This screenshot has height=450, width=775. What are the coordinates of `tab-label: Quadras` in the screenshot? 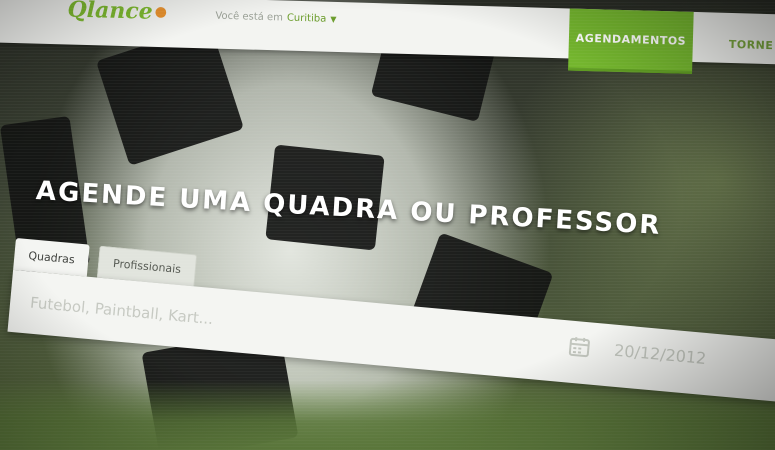 It's located at (51, 257).